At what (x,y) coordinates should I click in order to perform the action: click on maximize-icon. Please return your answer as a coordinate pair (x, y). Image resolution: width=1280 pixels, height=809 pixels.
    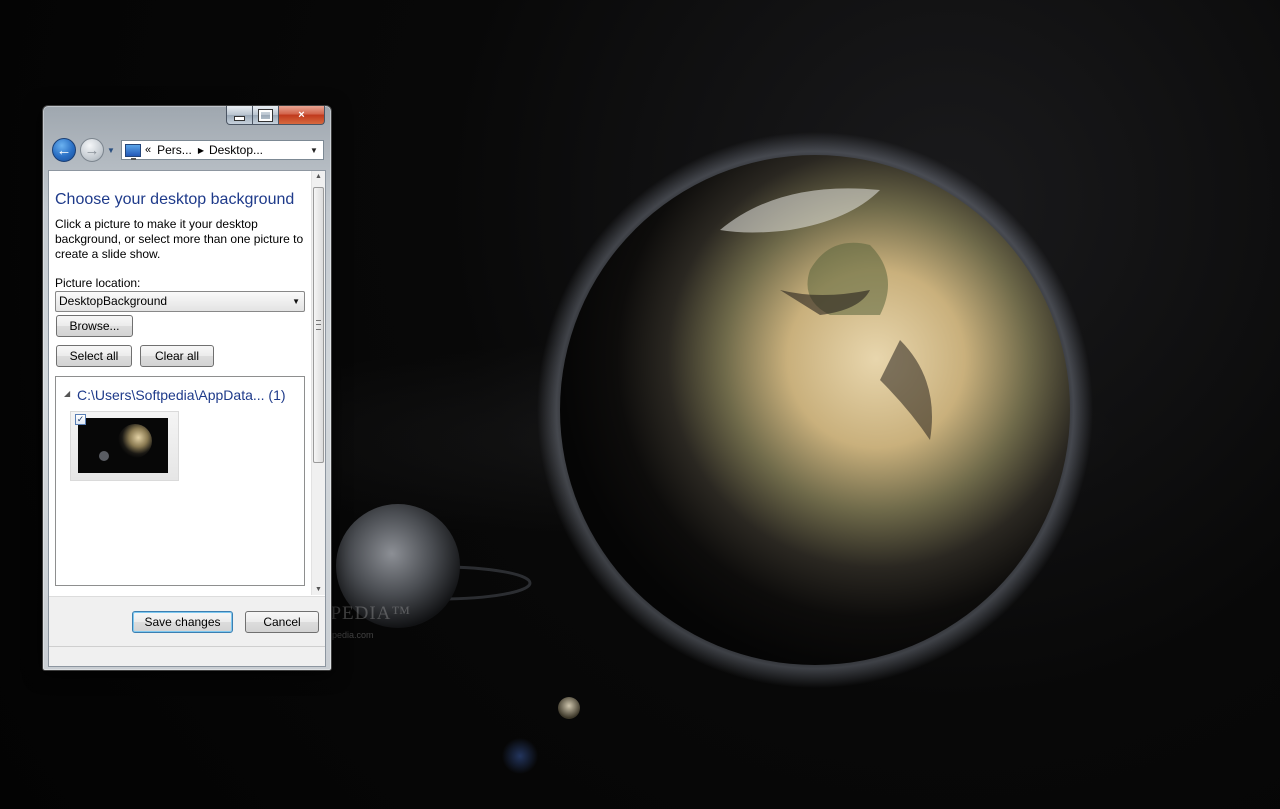
    Looking at the image, I should click on (265, 115).